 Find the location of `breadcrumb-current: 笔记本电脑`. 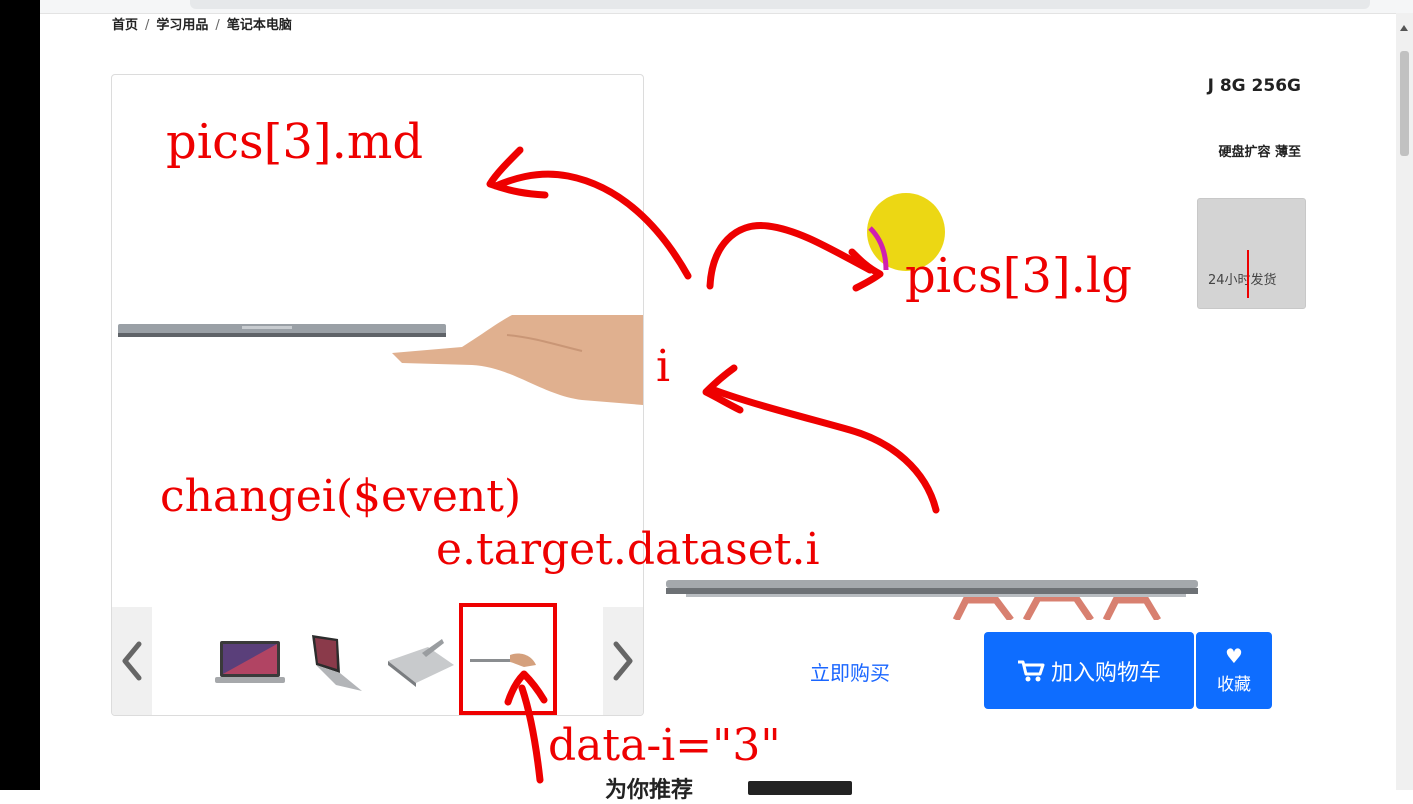

breadcrumb-current: 笔记本电脑 is located at coordinates (259, 25).